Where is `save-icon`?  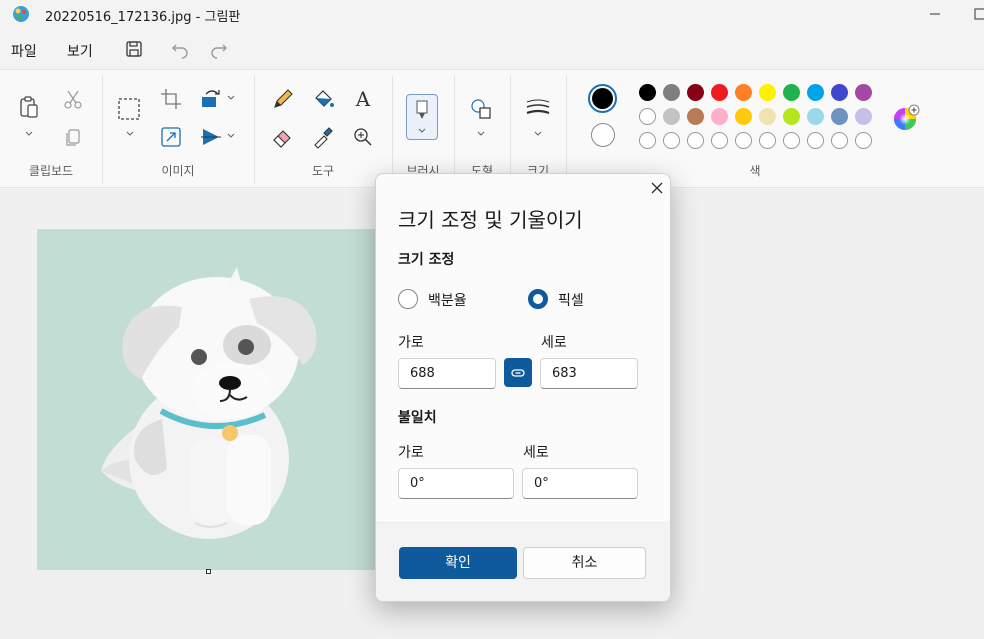
save-icon is located at coordinates (134, 49).